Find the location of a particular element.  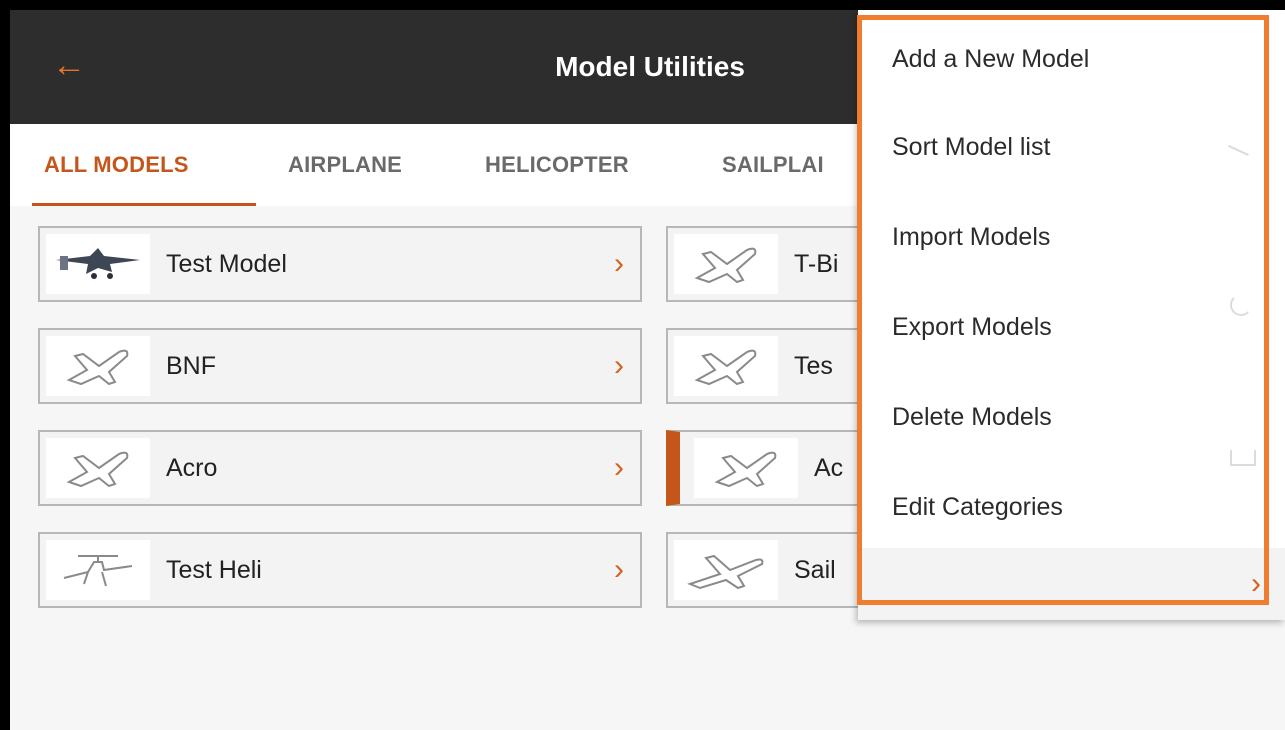

menu-item-import-models: Import Models is located at coordinates (971, 237).